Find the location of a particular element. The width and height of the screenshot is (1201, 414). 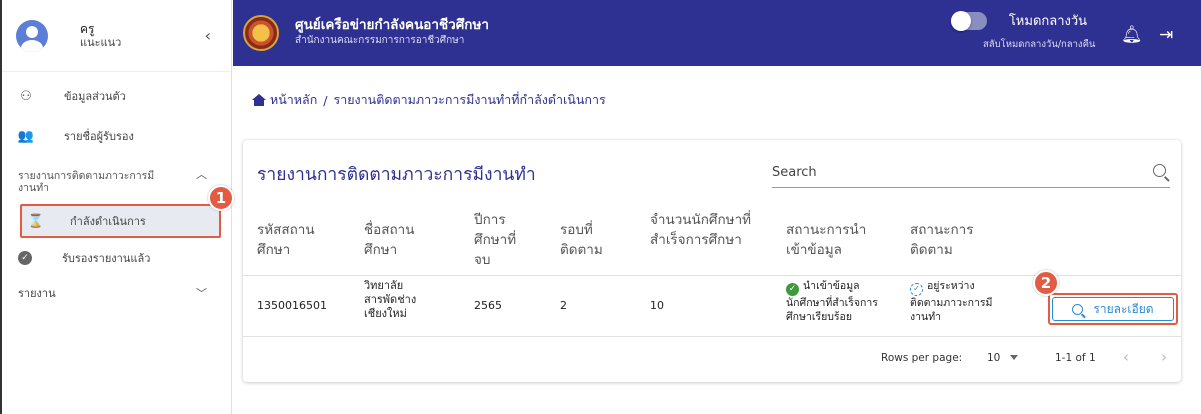

in-progress-icon: ✓ is located at coordinates (916, 289).